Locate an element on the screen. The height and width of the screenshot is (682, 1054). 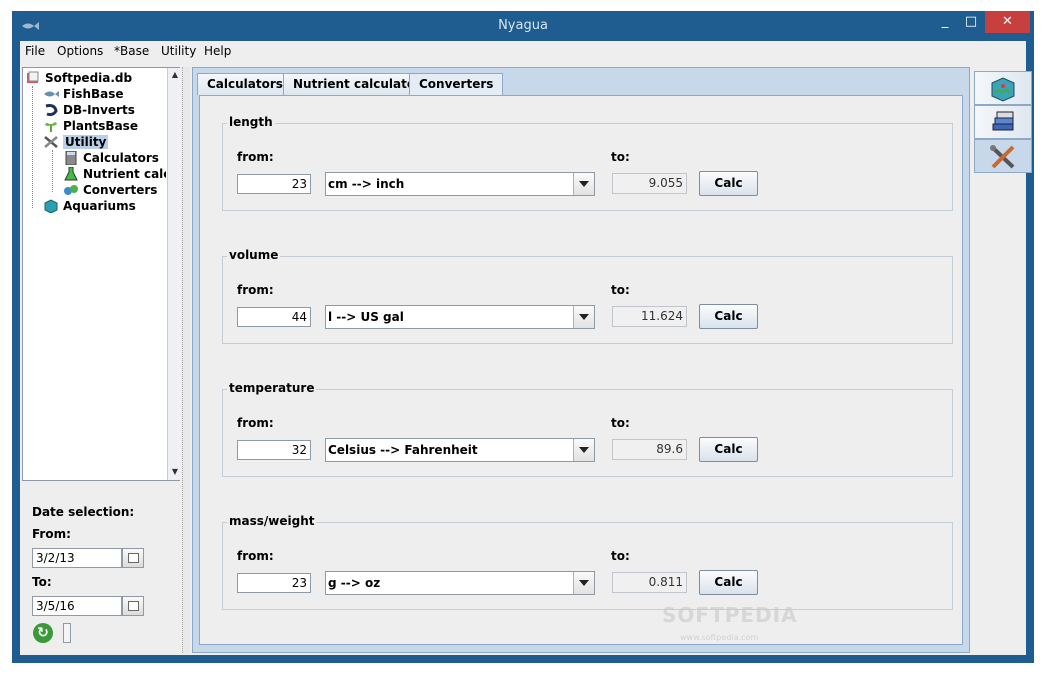
to-date-label: To: is located at coordinates (42, 582).